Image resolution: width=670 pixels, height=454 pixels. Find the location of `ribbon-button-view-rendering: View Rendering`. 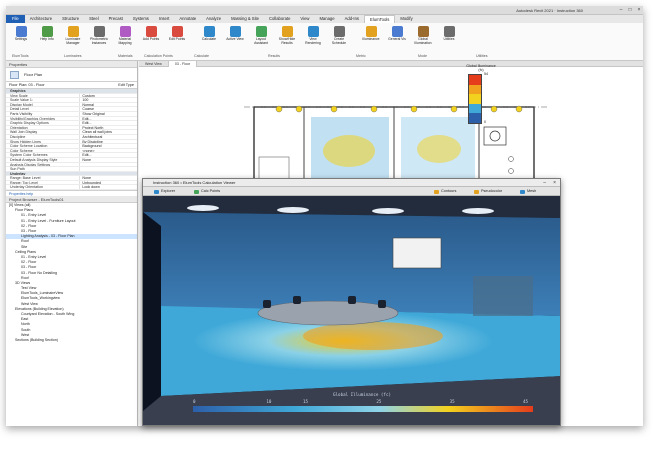

ribbon-button-view-rendering: View Rendering is located at coordinates (313, 39).